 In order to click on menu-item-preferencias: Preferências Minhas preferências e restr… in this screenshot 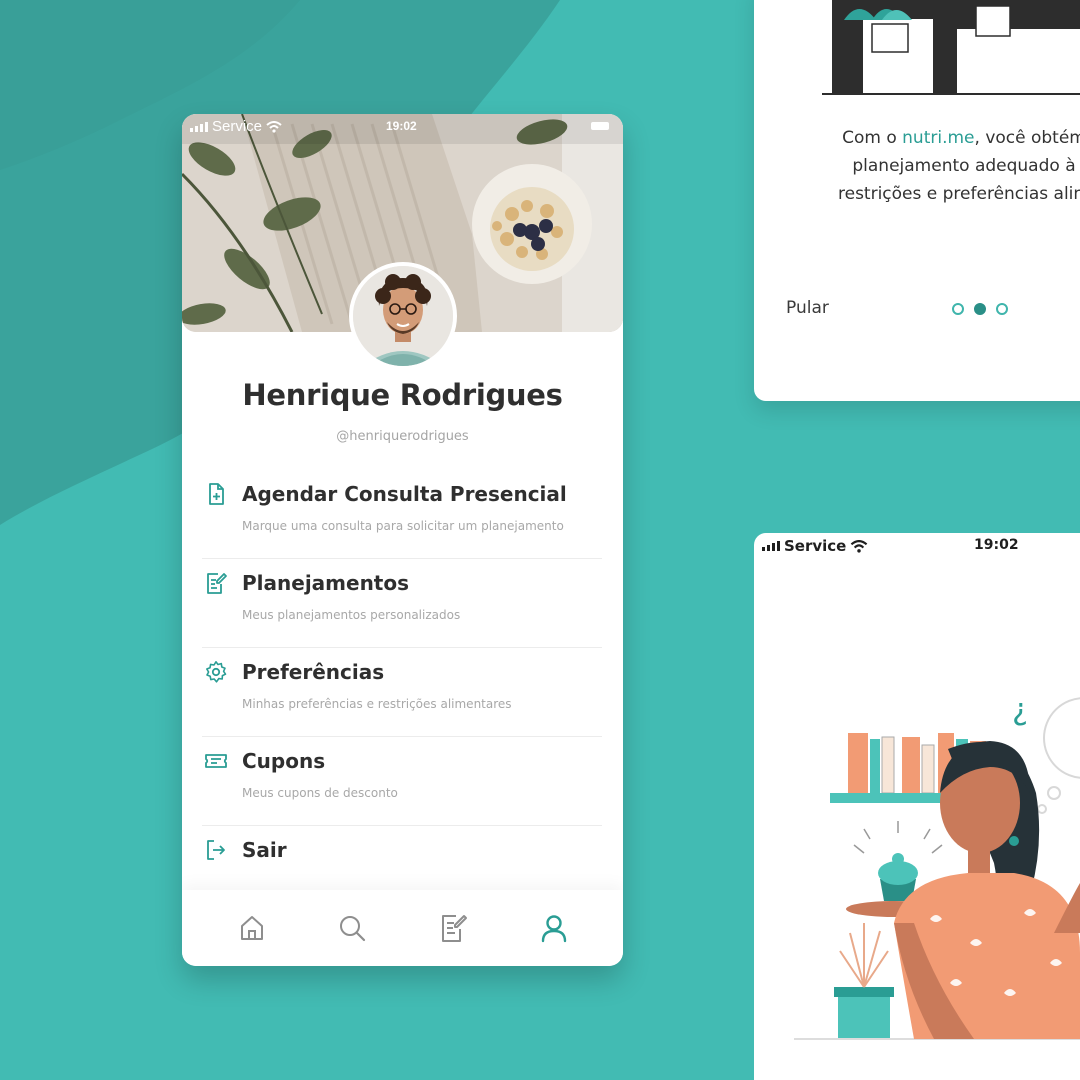, I will do `click(402, 692)`.